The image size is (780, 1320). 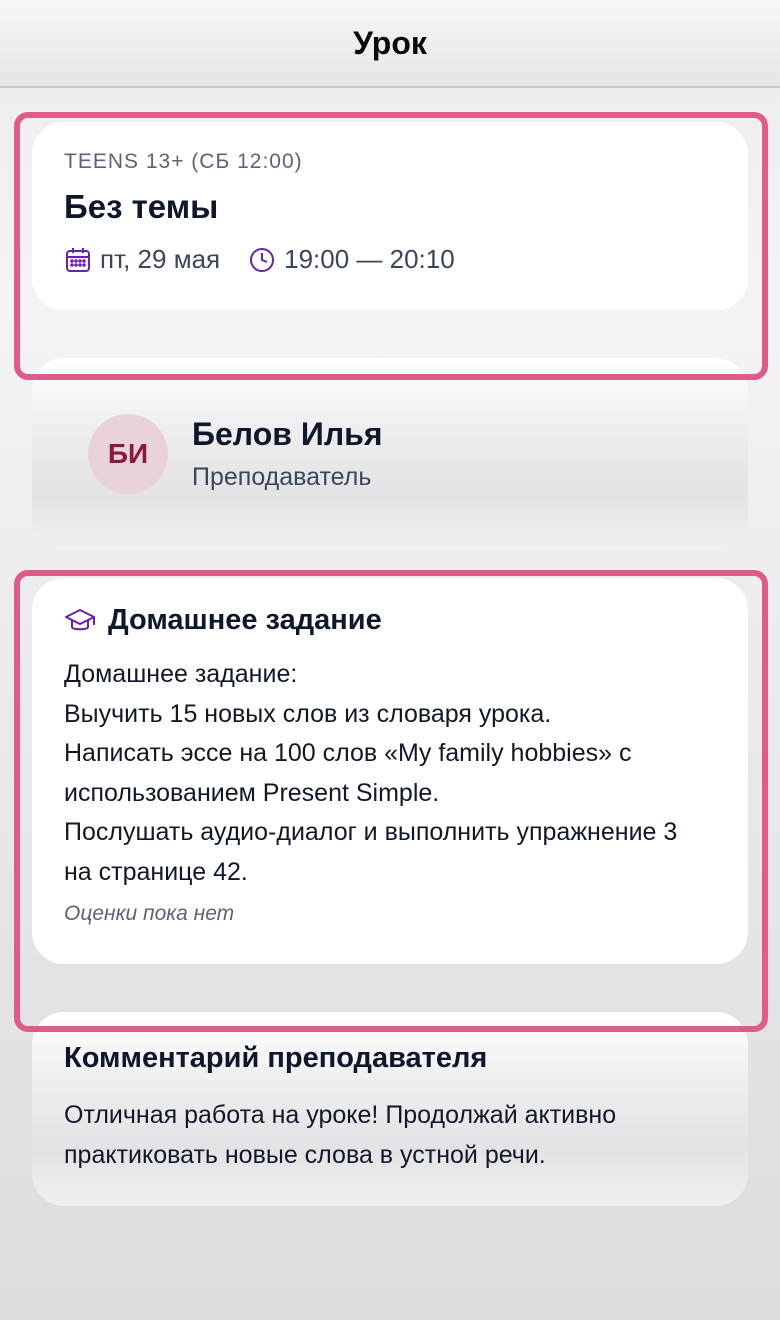 What do you see at coordinates (305, 1155) in the screenshot?
I see `comment-line: практиковать новые слова в устной речи.` at bounding box center [305, 1155].